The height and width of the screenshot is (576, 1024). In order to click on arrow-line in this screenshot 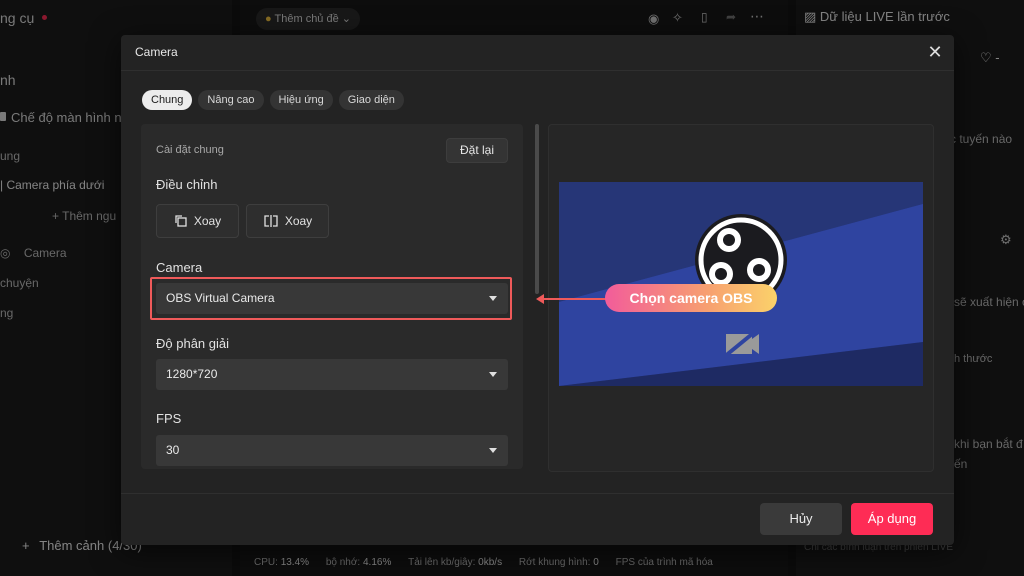, I will do `click(575, 299)`.